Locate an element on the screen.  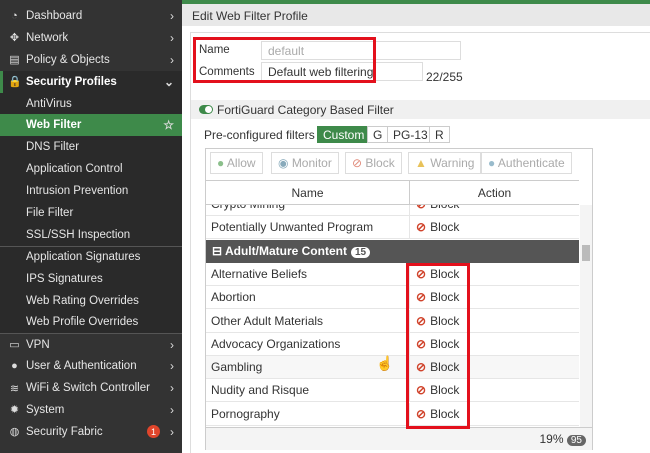
table-row: Potentially Unwanted Program ⊘ Block is located at coordinates (392, 228).